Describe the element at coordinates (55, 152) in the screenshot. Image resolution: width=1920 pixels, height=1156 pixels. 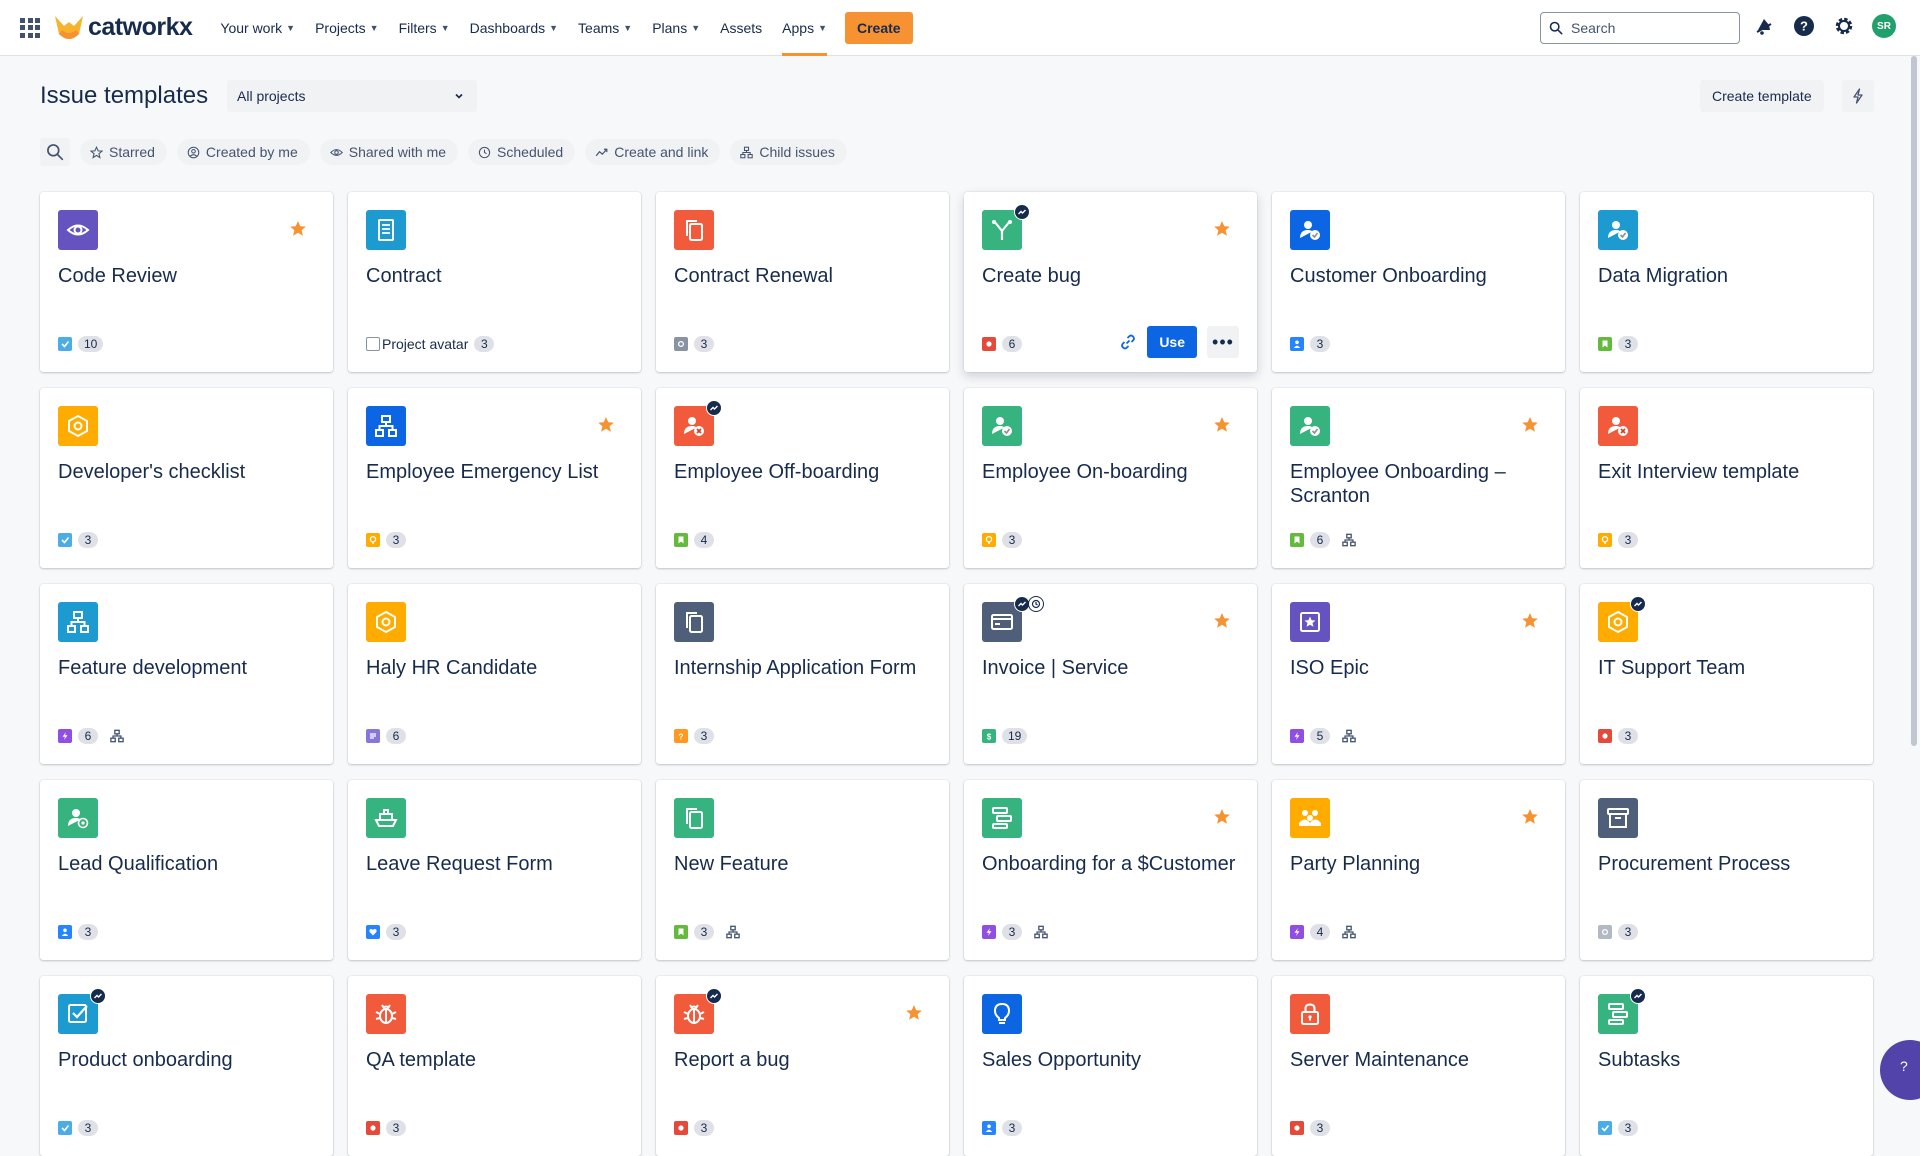
I see `filter-search-button` at that location.